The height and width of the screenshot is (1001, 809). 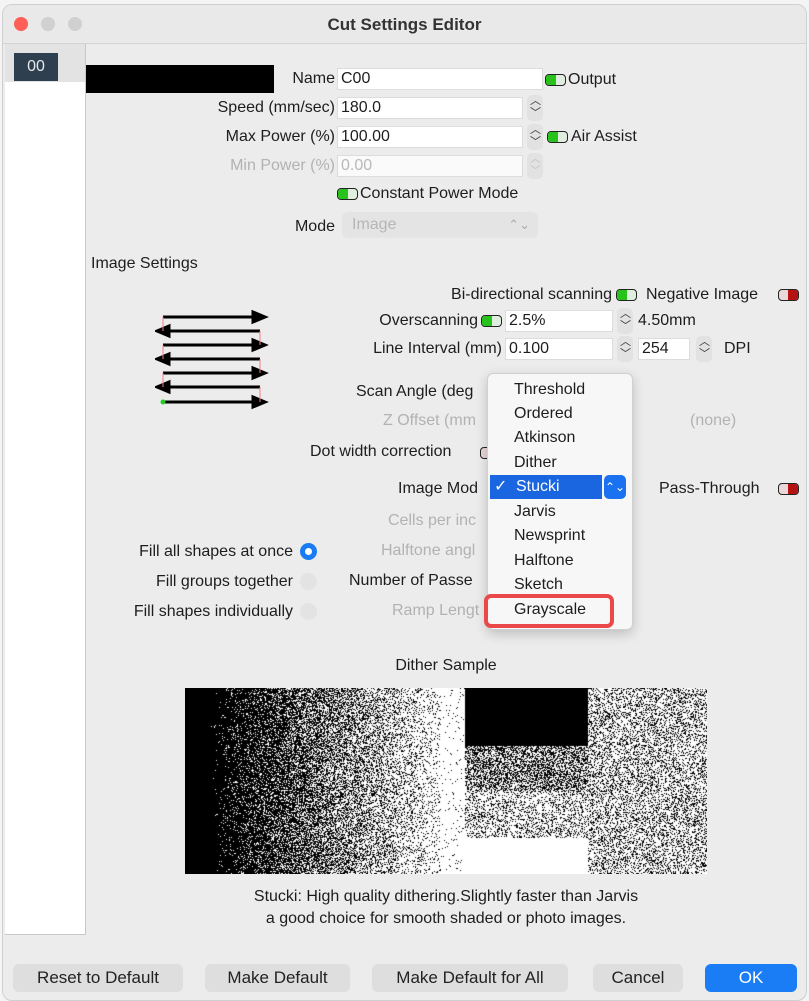 I want to click on dither-sample-title: Dither Sample, so click(x=446, y=665).